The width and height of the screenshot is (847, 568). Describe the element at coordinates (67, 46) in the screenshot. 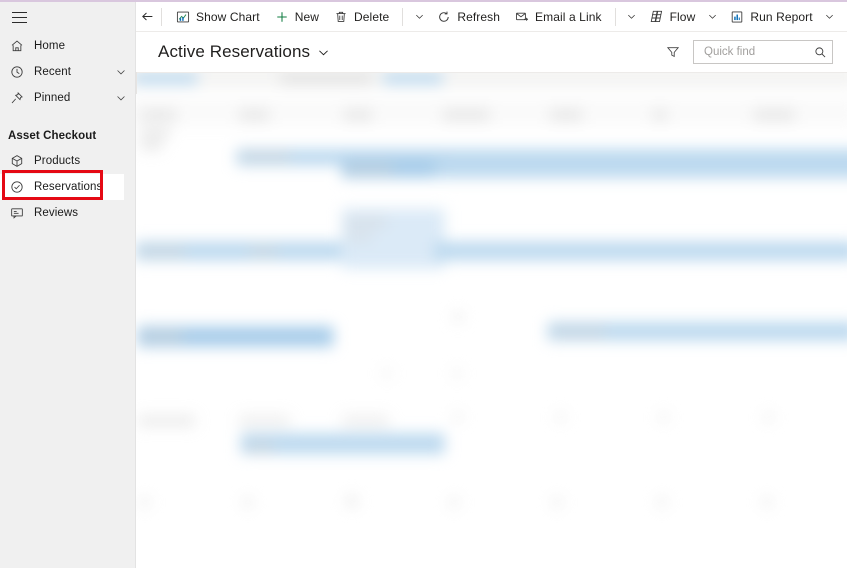

I see `sidebar-item-home: Home` at that location.